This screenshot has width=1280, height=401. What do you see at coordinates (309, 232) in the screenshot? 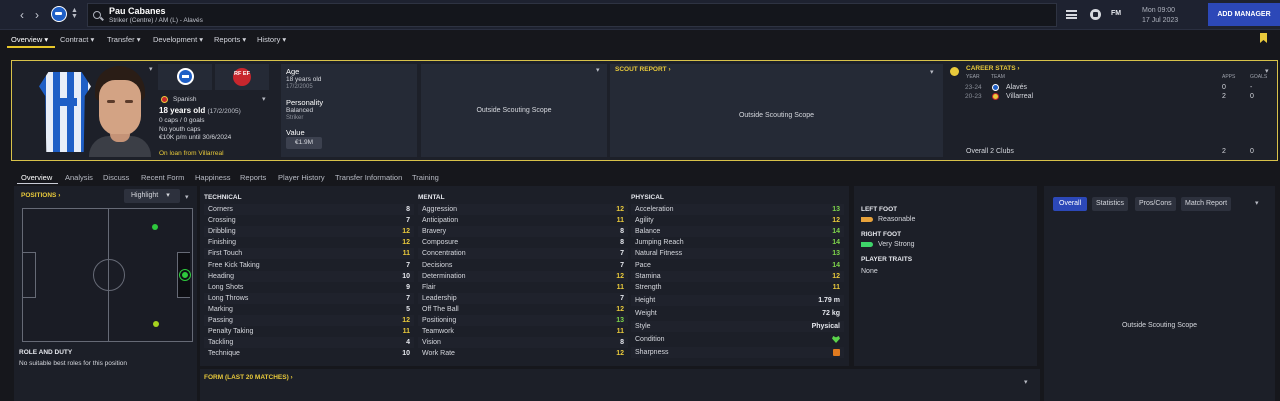
I see `list-item: Dribbling 12` at bounding box center [309, 232].